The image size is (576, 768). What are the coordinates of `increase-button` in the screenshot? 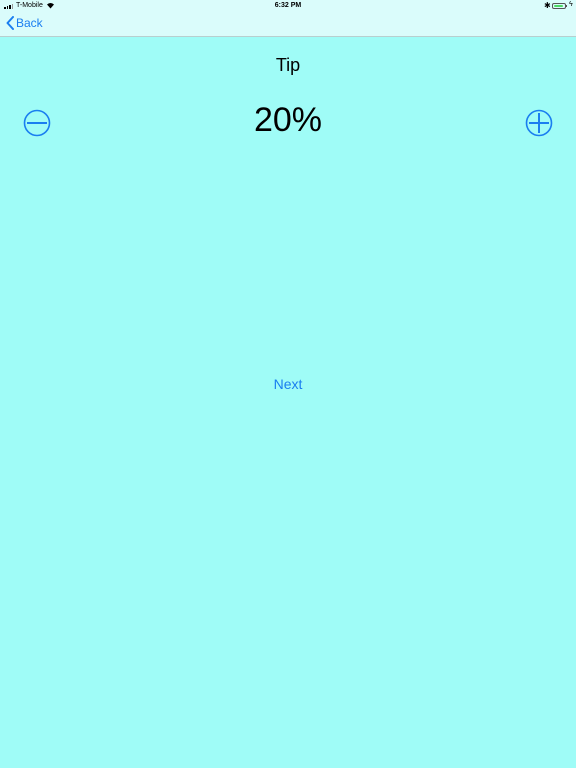 It's located at (539, 123).